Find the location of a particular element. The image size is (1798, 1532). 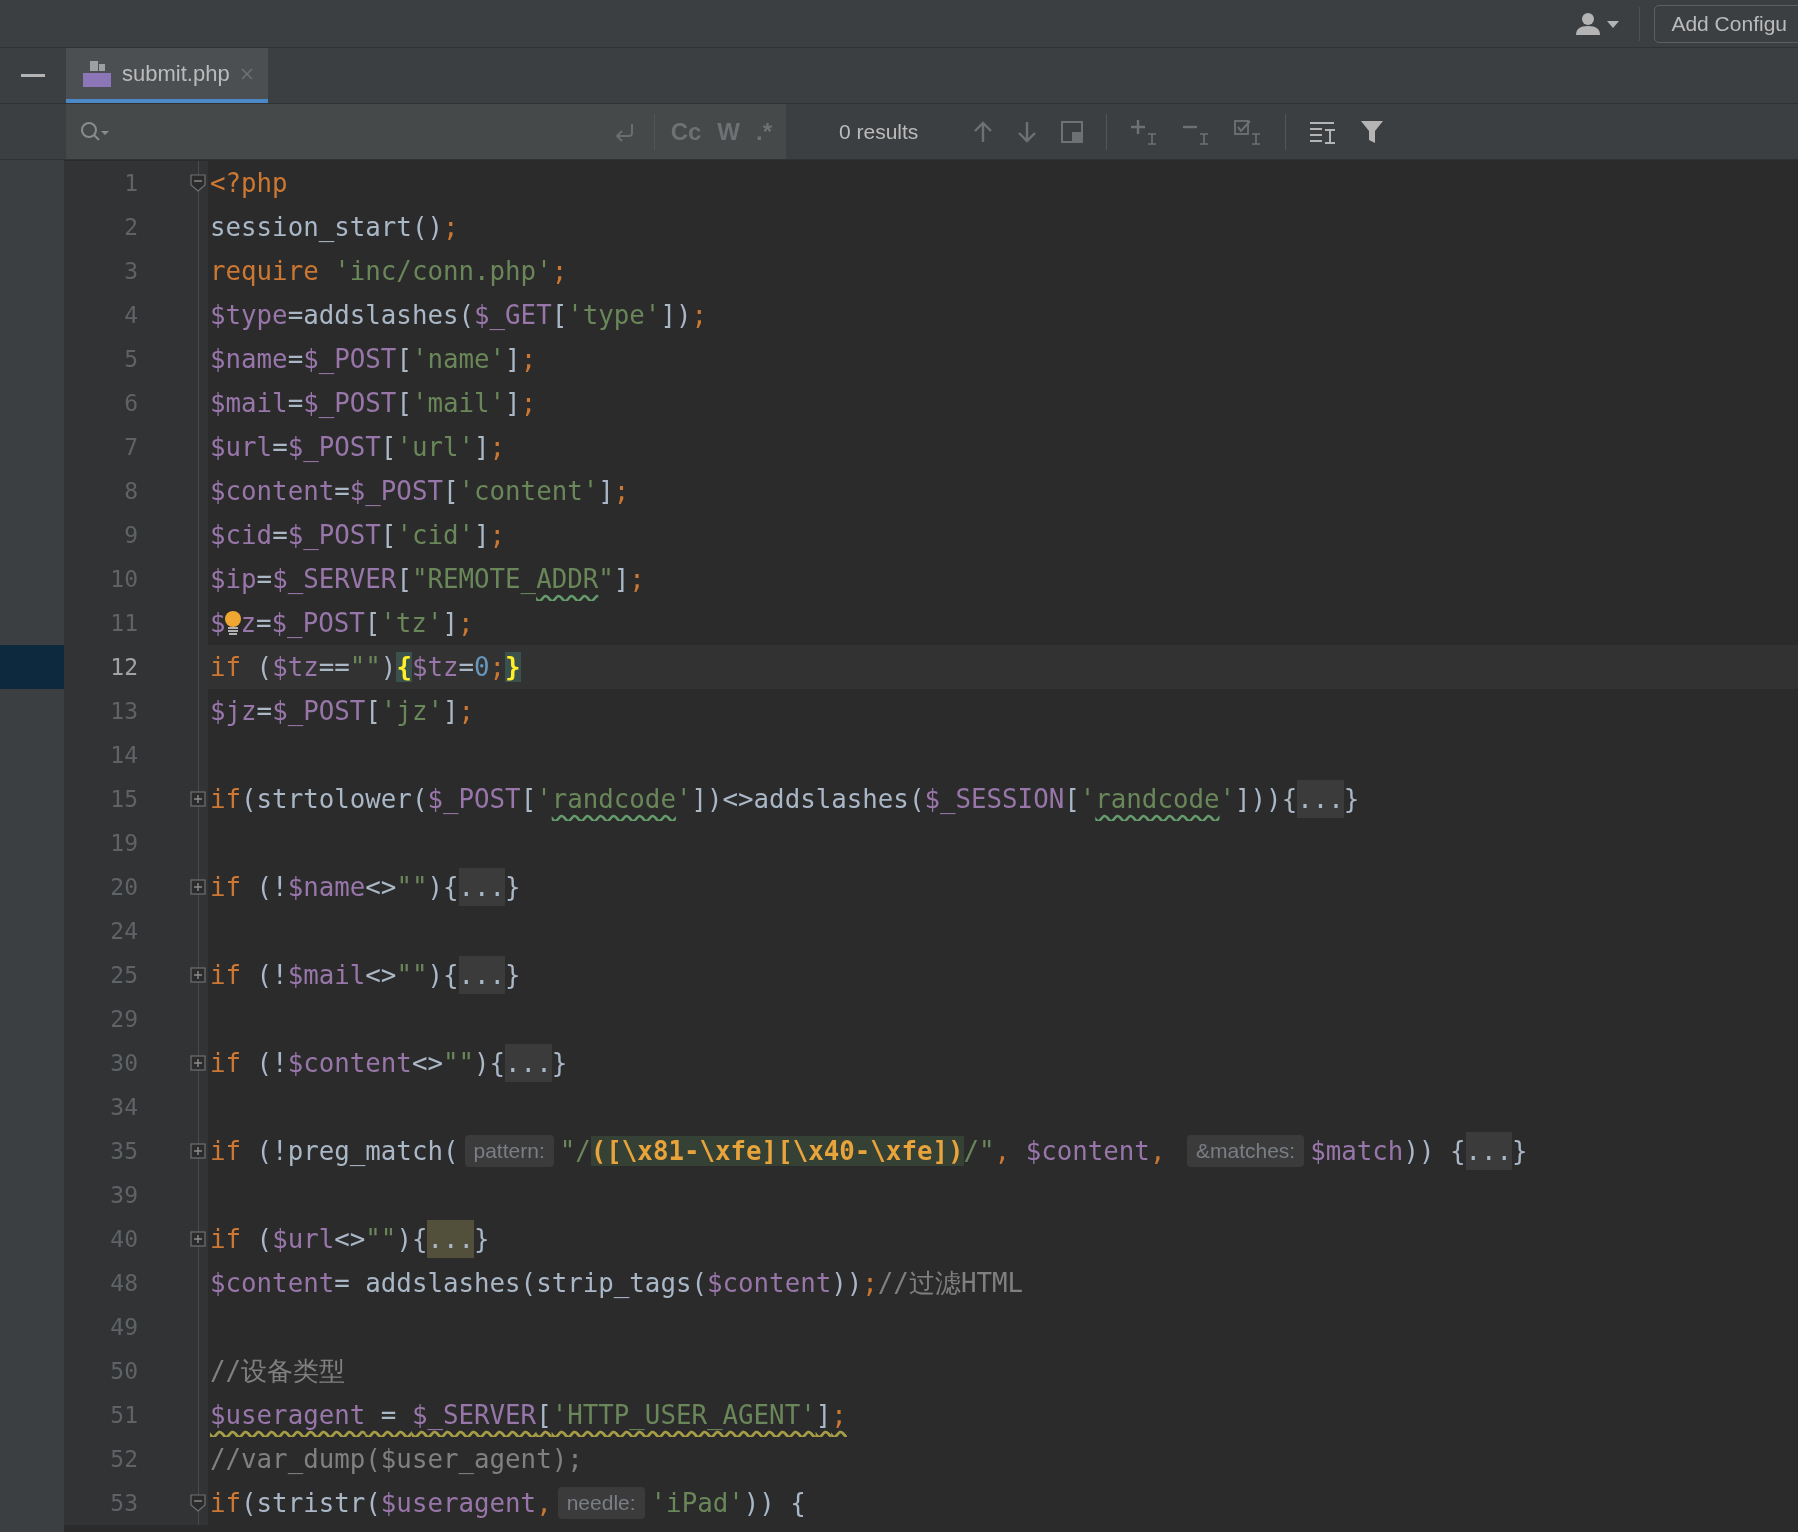

code-line: if ($tz==""){$tz=0;} is located at coordinates (365, 667).